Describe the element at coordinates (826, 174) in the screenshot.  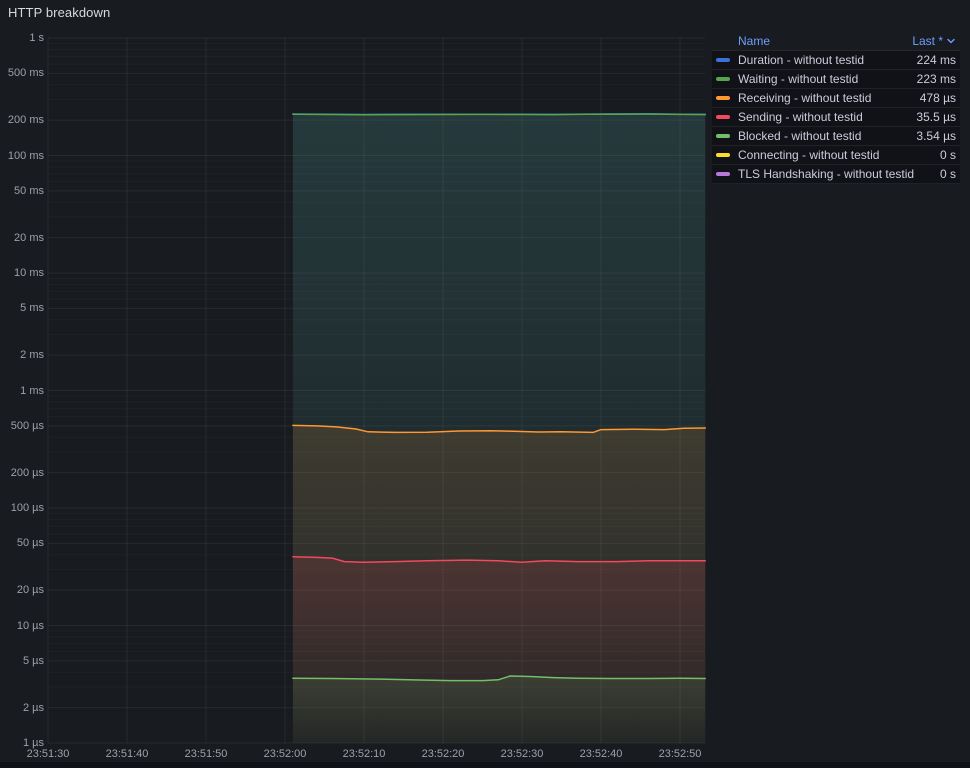
I see `legend-series-name: TLS Handshaking - without testid` at that location.